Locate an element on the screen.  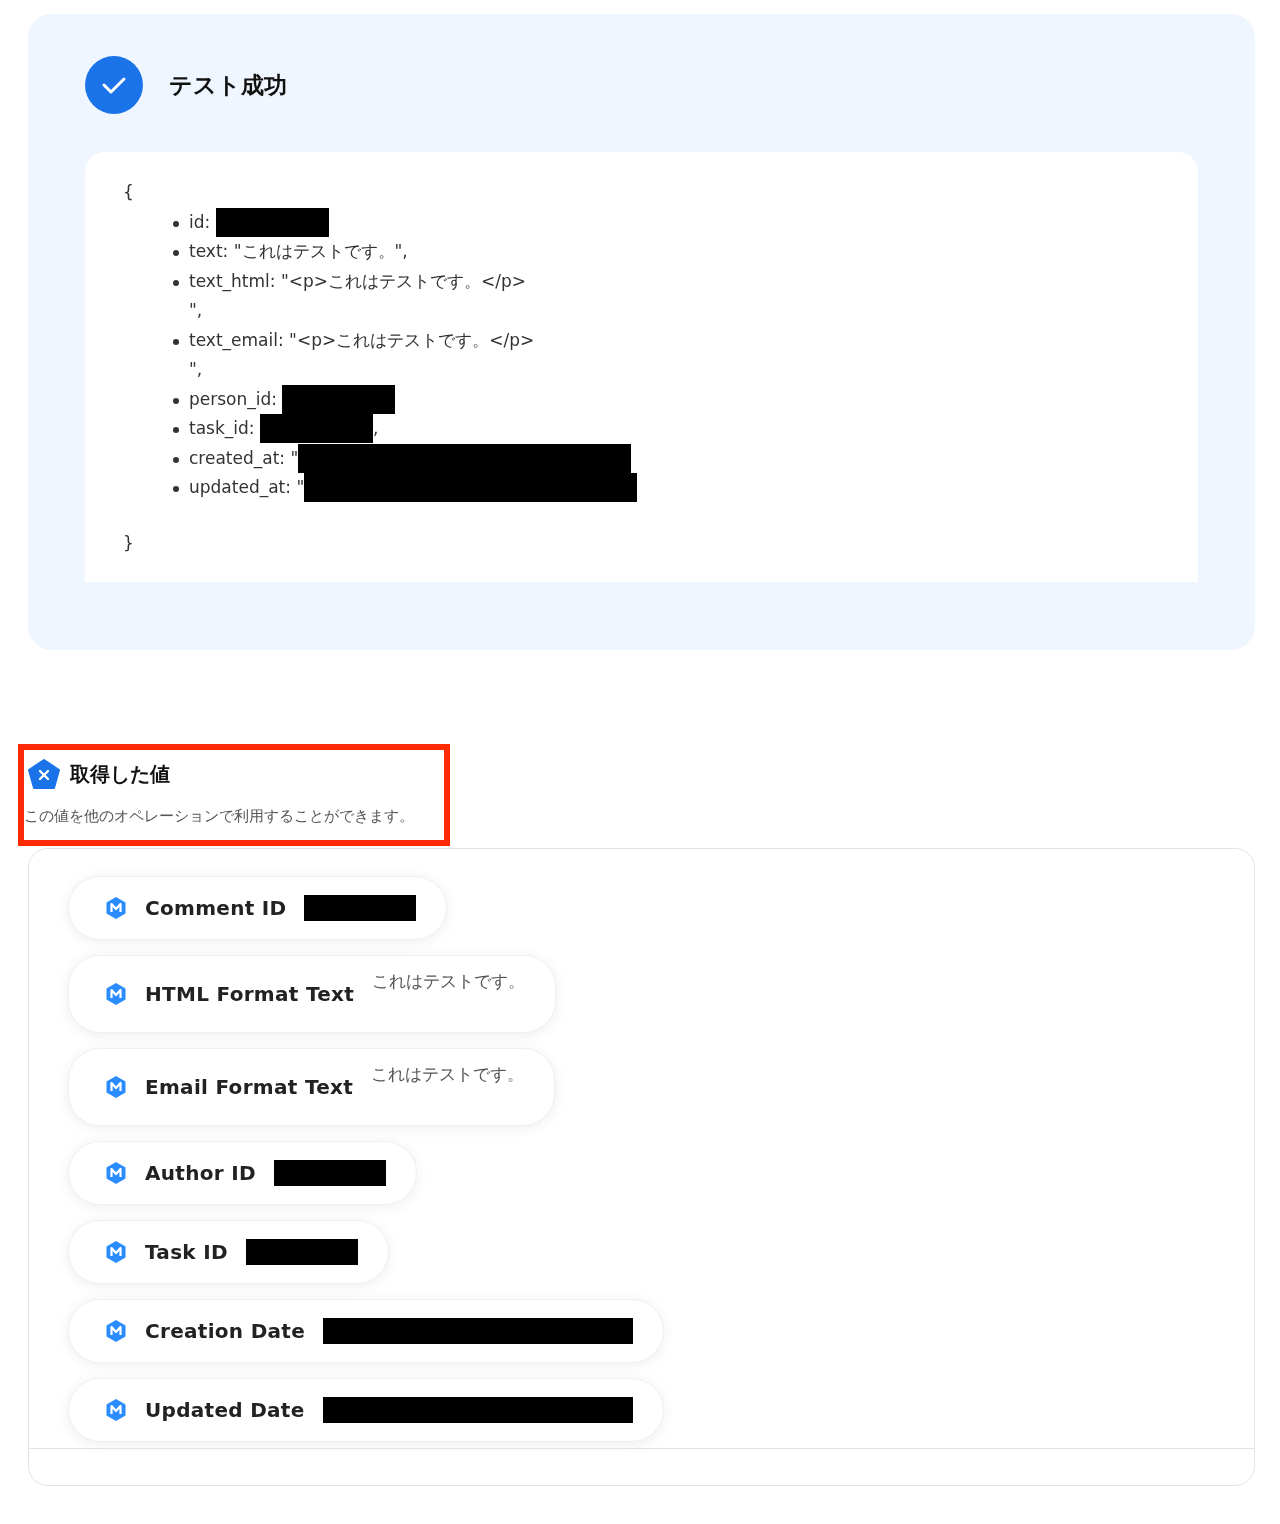
section-description: この値を他のオペレーションで利用することができます。 is located at coordinates (219, 816).